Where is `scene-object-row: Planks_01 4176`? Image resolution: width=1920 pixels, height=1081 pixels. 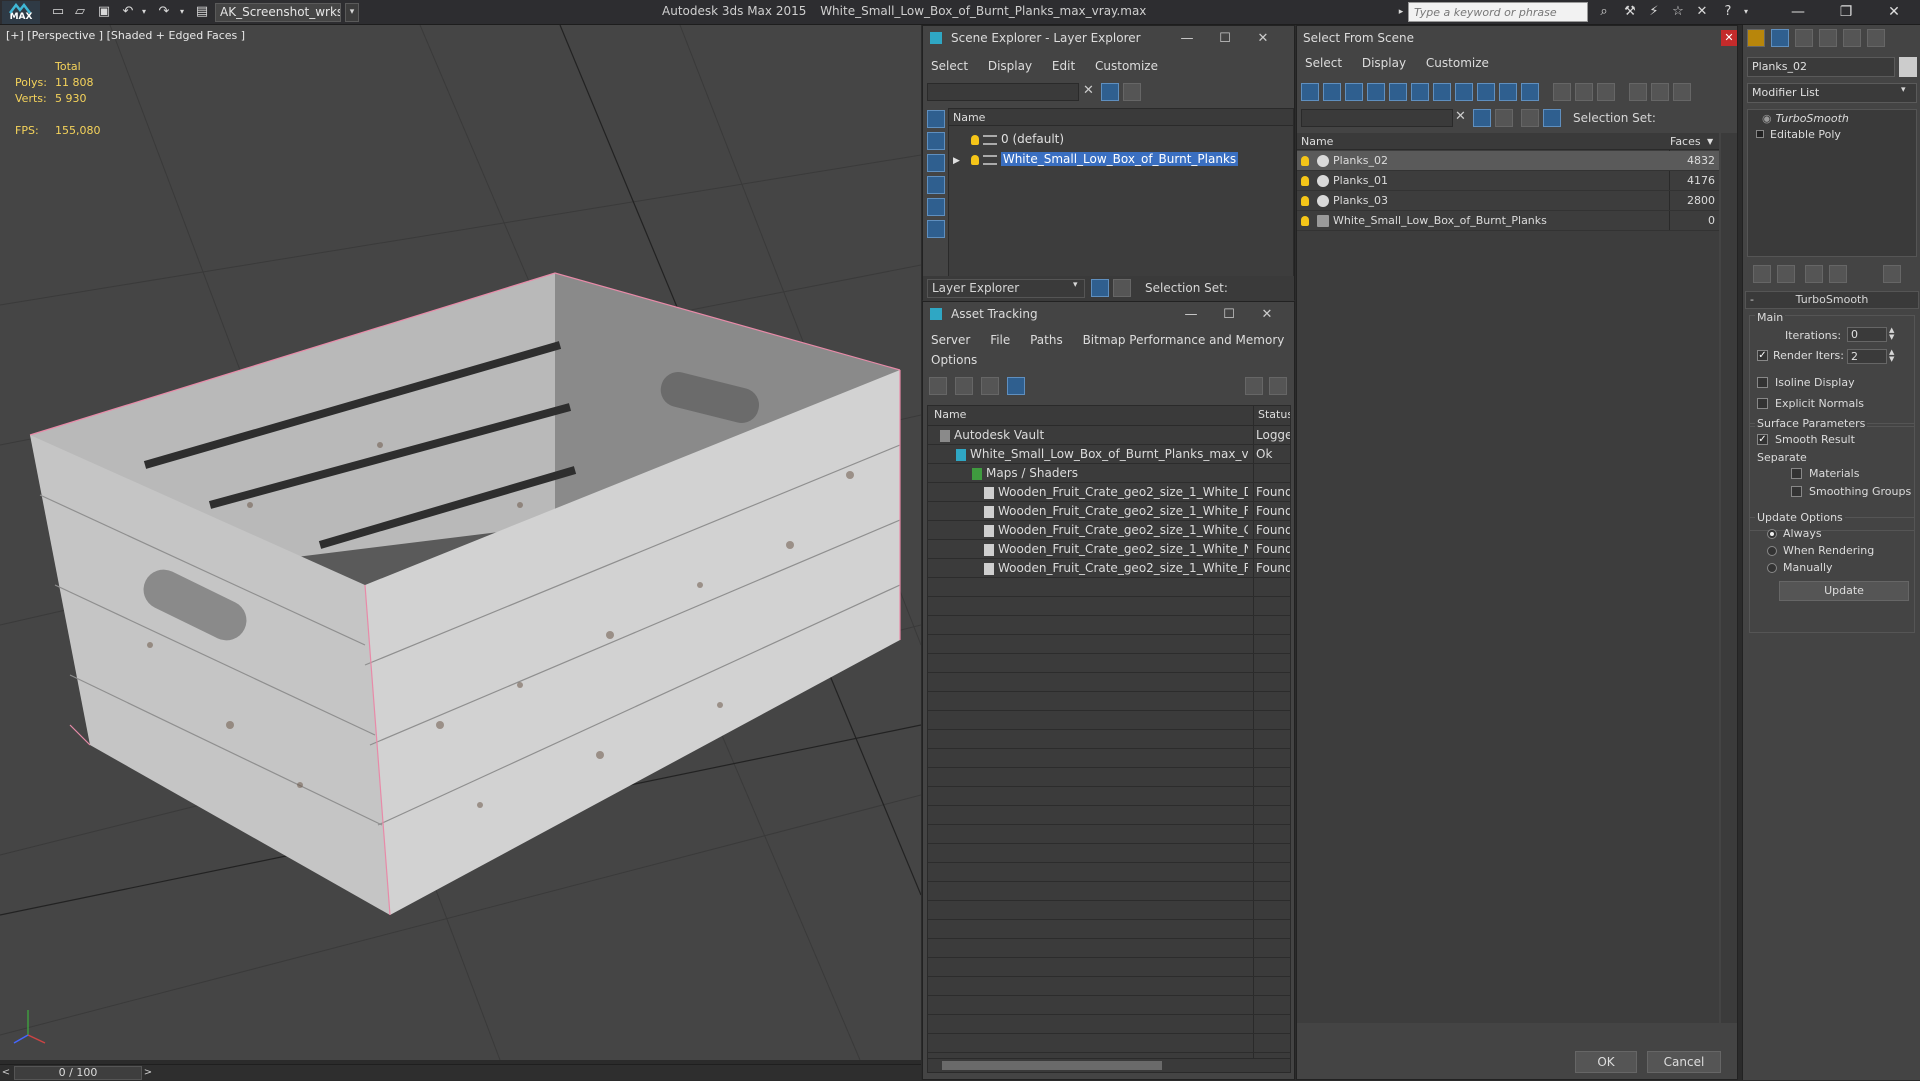 scene-object-row: Planks_01 4176 is located at coordinates (1508, 181).